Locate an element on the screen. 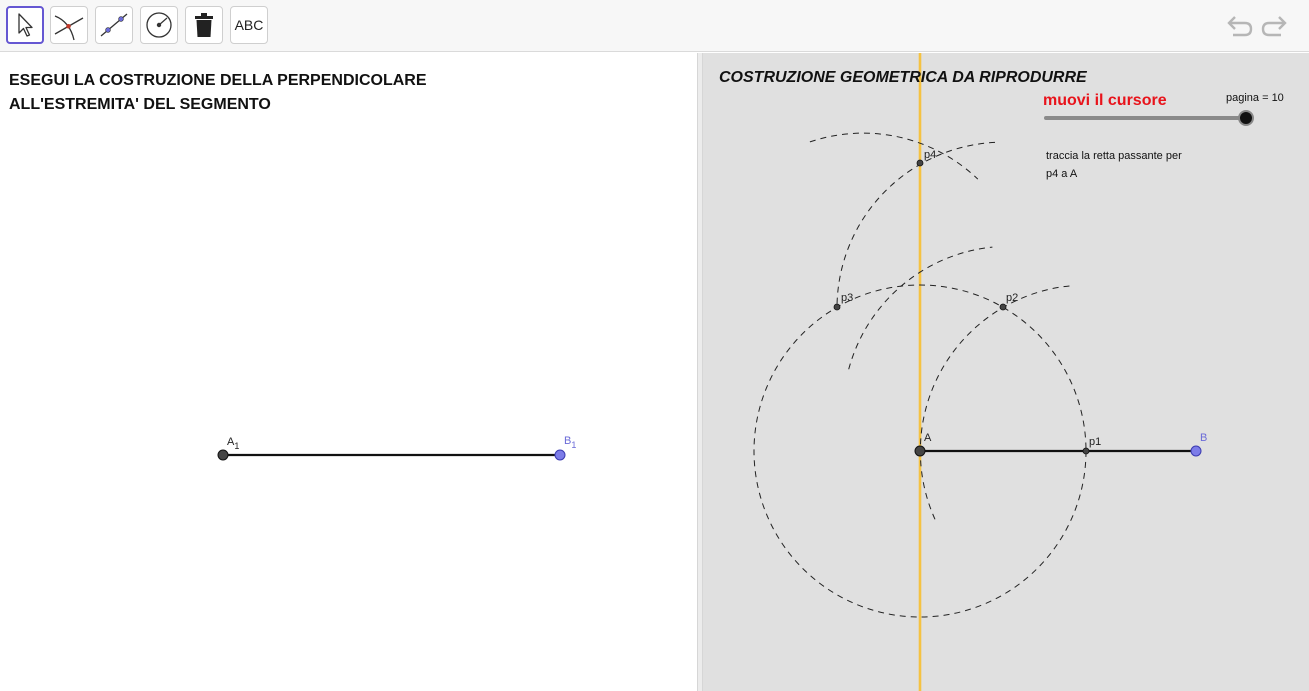 Image resolution: width=1309 pixels, height=691 pixels. point-b is located at coordinates (1196, 451).